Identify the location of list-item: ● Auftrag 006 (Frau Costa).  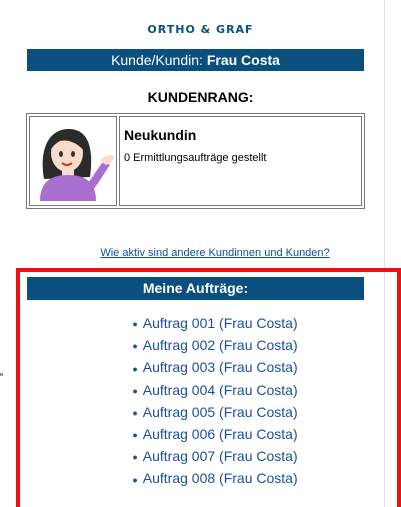
(200, 434).